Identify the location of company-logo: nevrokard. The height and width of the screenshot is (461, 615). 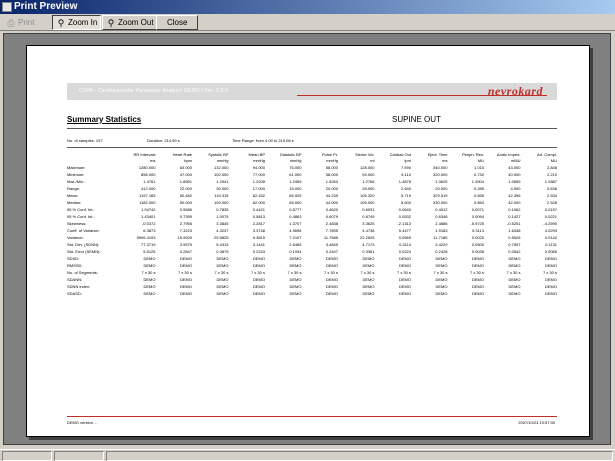
(515, 91).